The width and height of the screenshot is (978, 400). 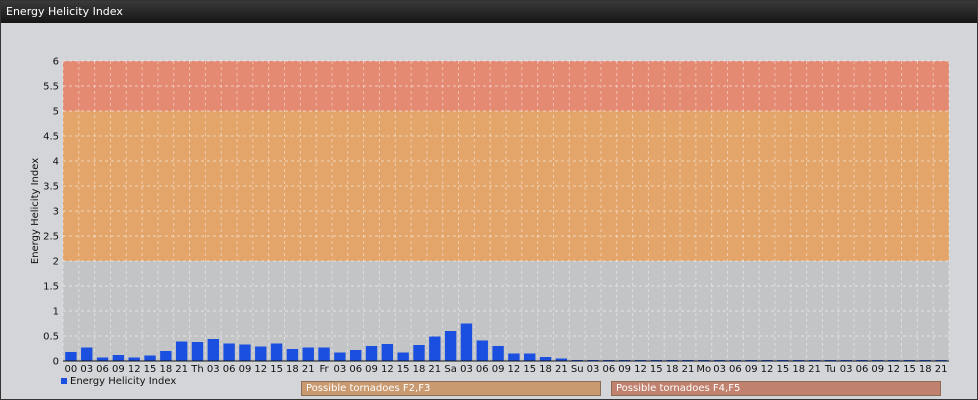 I want to click on legend-swatch, so click(x=64, y=381).